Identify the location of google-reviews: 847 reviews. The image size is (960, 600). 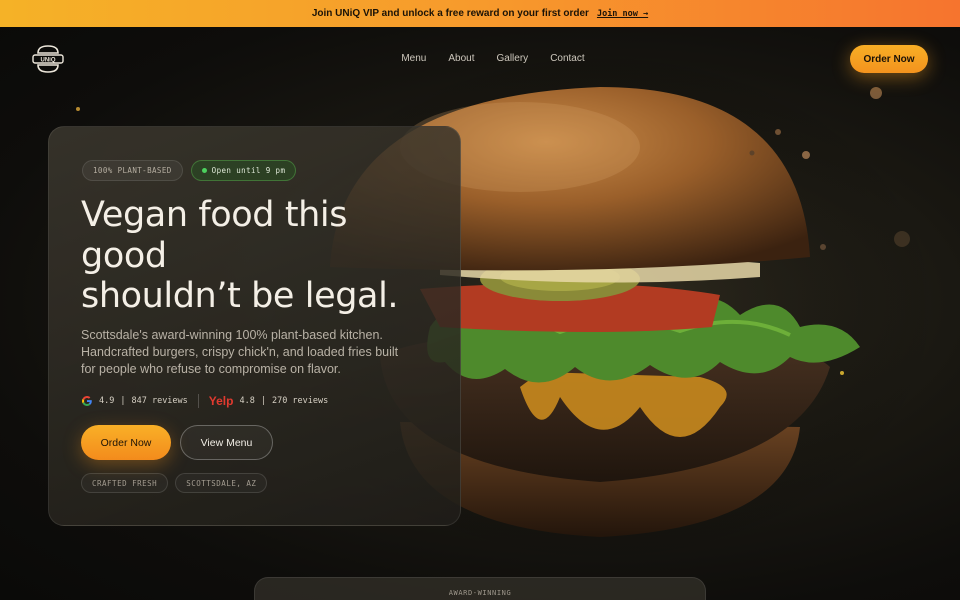
(159, 401).